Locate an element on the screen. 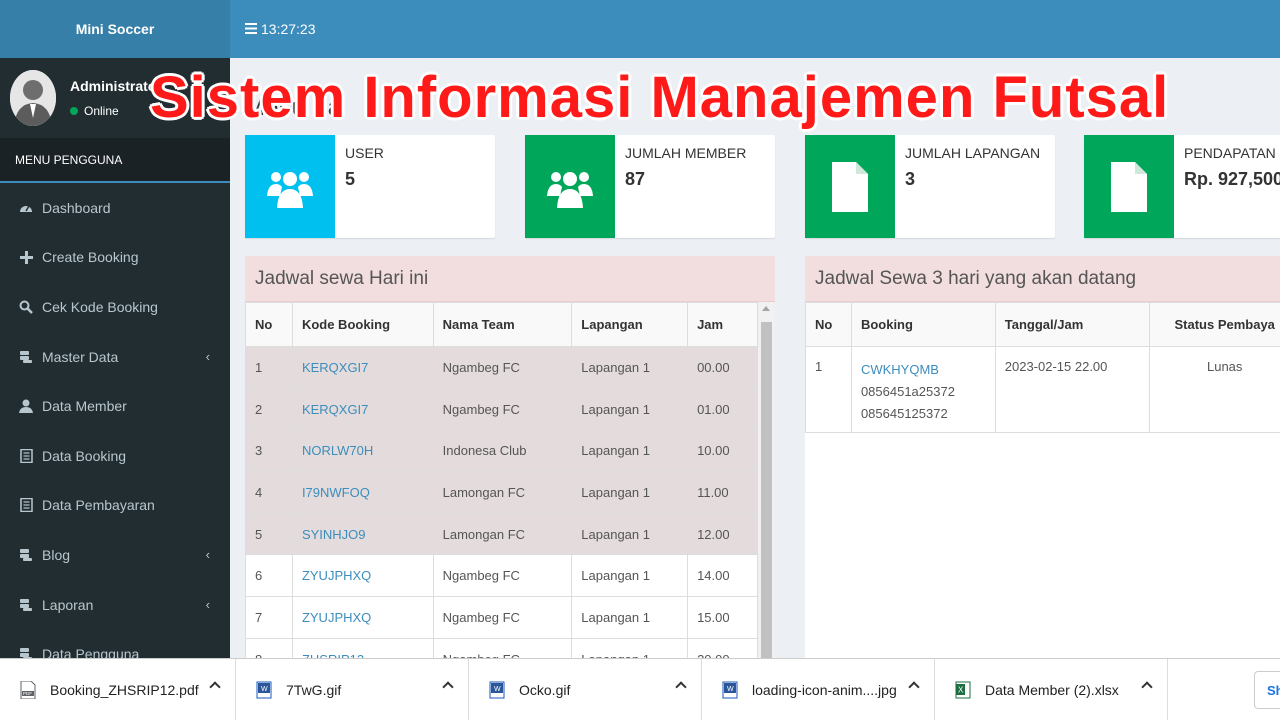  download-item: W 7TwG.gif is located at coordinates (352, 689).